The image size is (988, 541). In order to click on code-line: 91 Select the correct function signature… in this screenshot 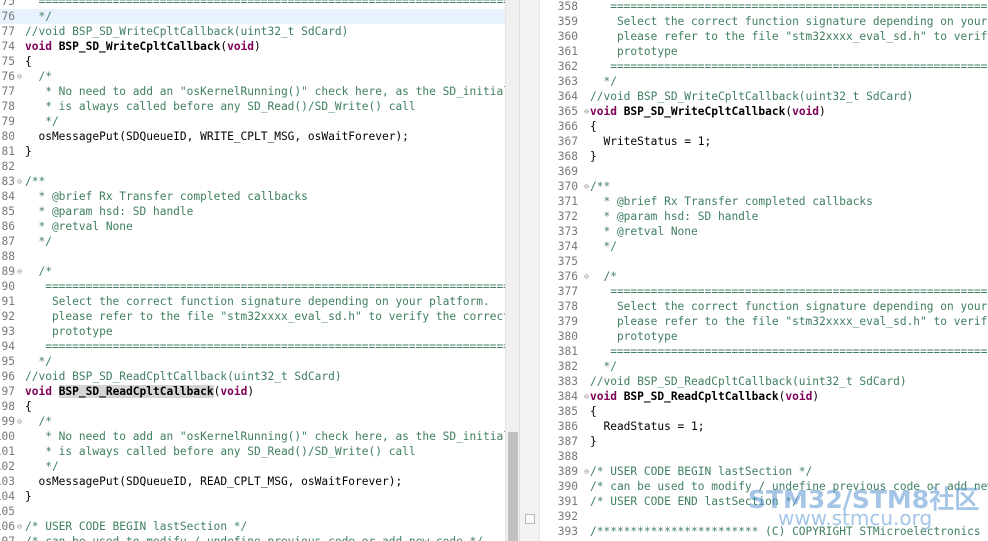, I will do `click(252, 301)`.